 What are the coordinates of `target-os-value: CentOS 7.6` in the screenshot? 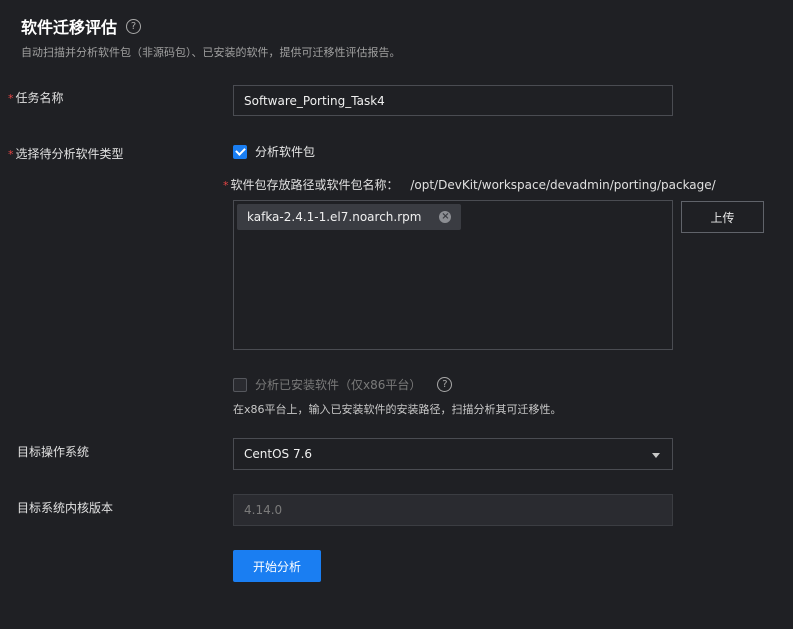 It's located at (278, 454).